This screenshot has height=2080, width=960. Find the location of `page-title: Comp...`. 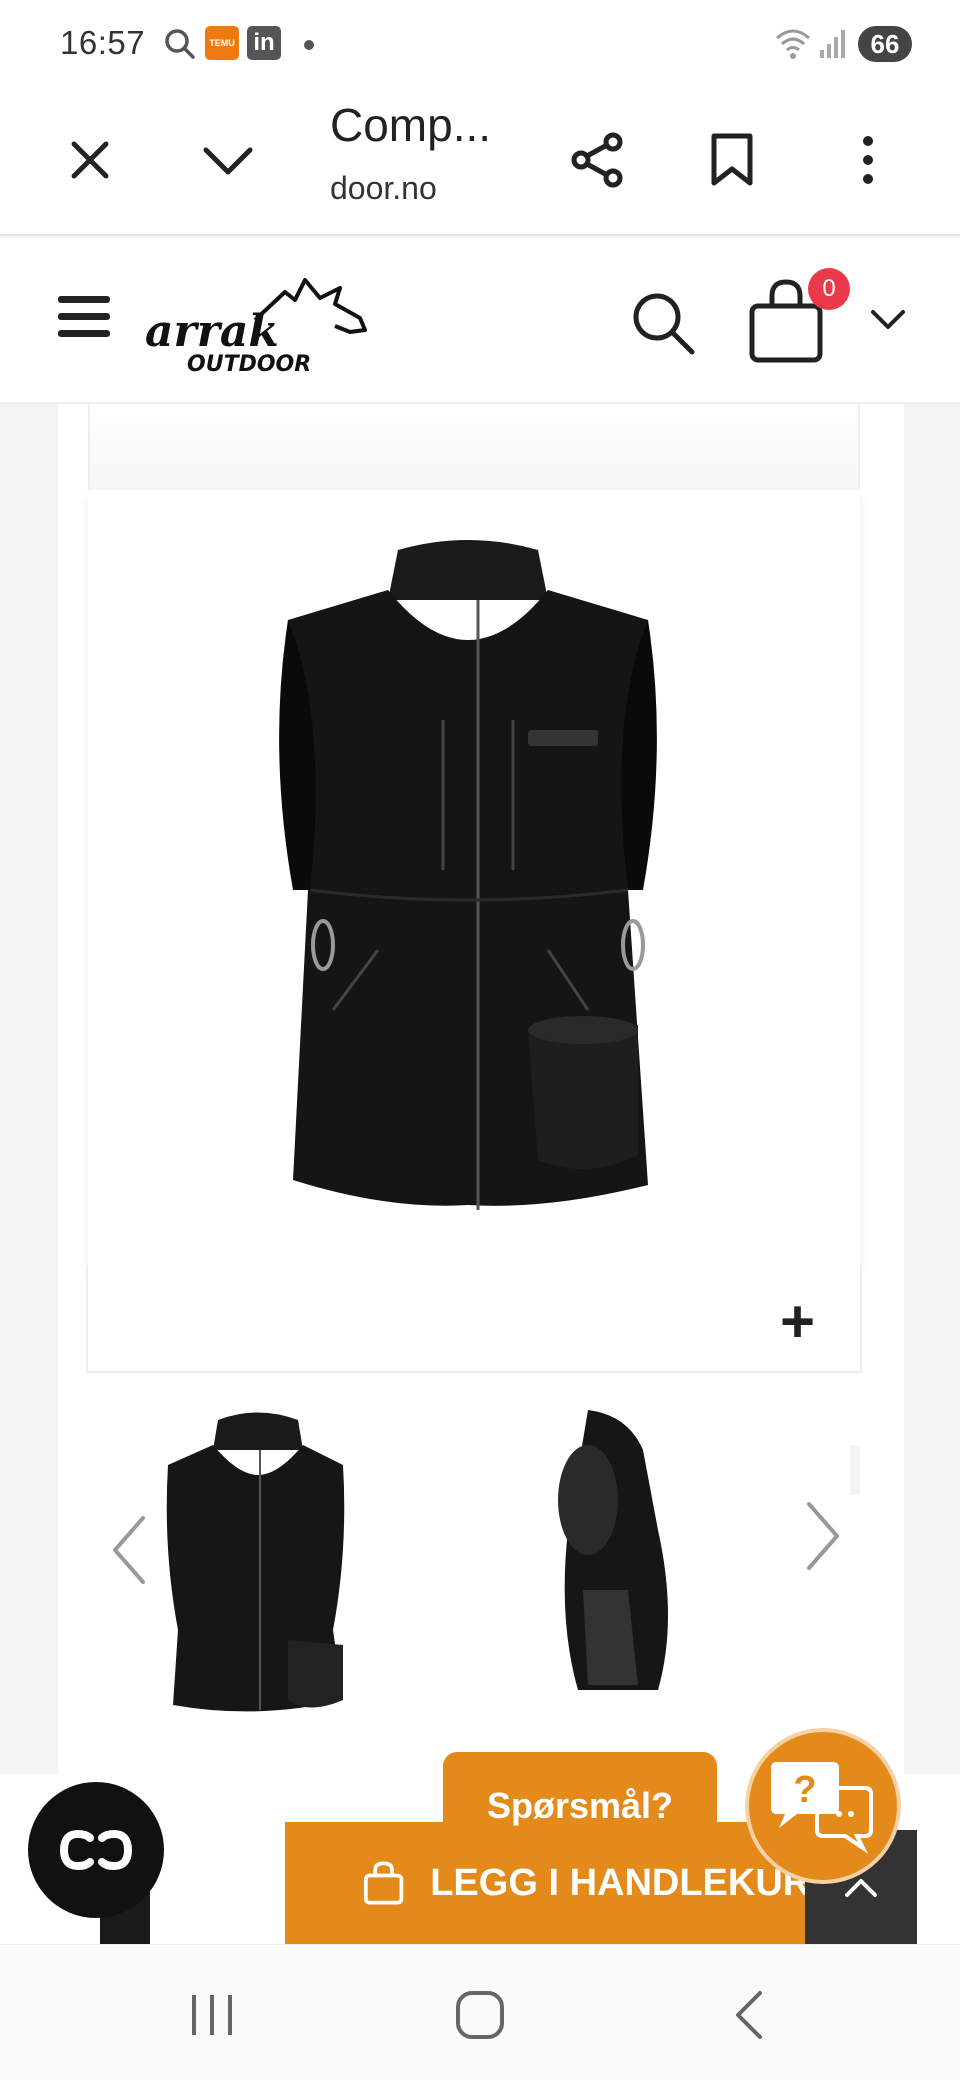

page-title: Comp... is located at coordinates (411, 125).